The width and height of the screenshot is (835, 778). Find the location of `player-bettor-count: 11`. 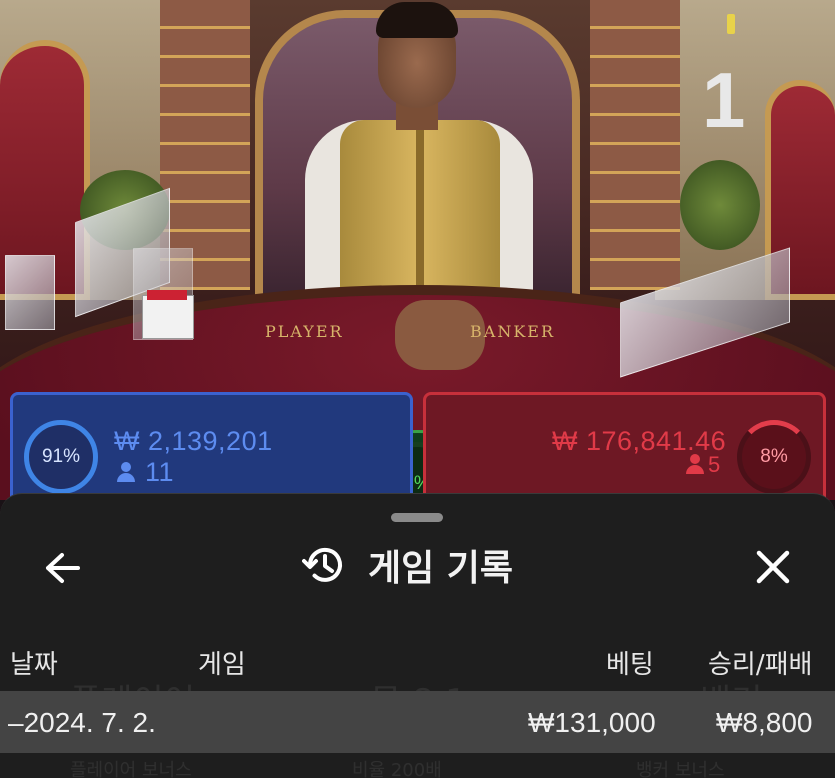

player-bettor-count: 11 is located at coordinates (160, 472).